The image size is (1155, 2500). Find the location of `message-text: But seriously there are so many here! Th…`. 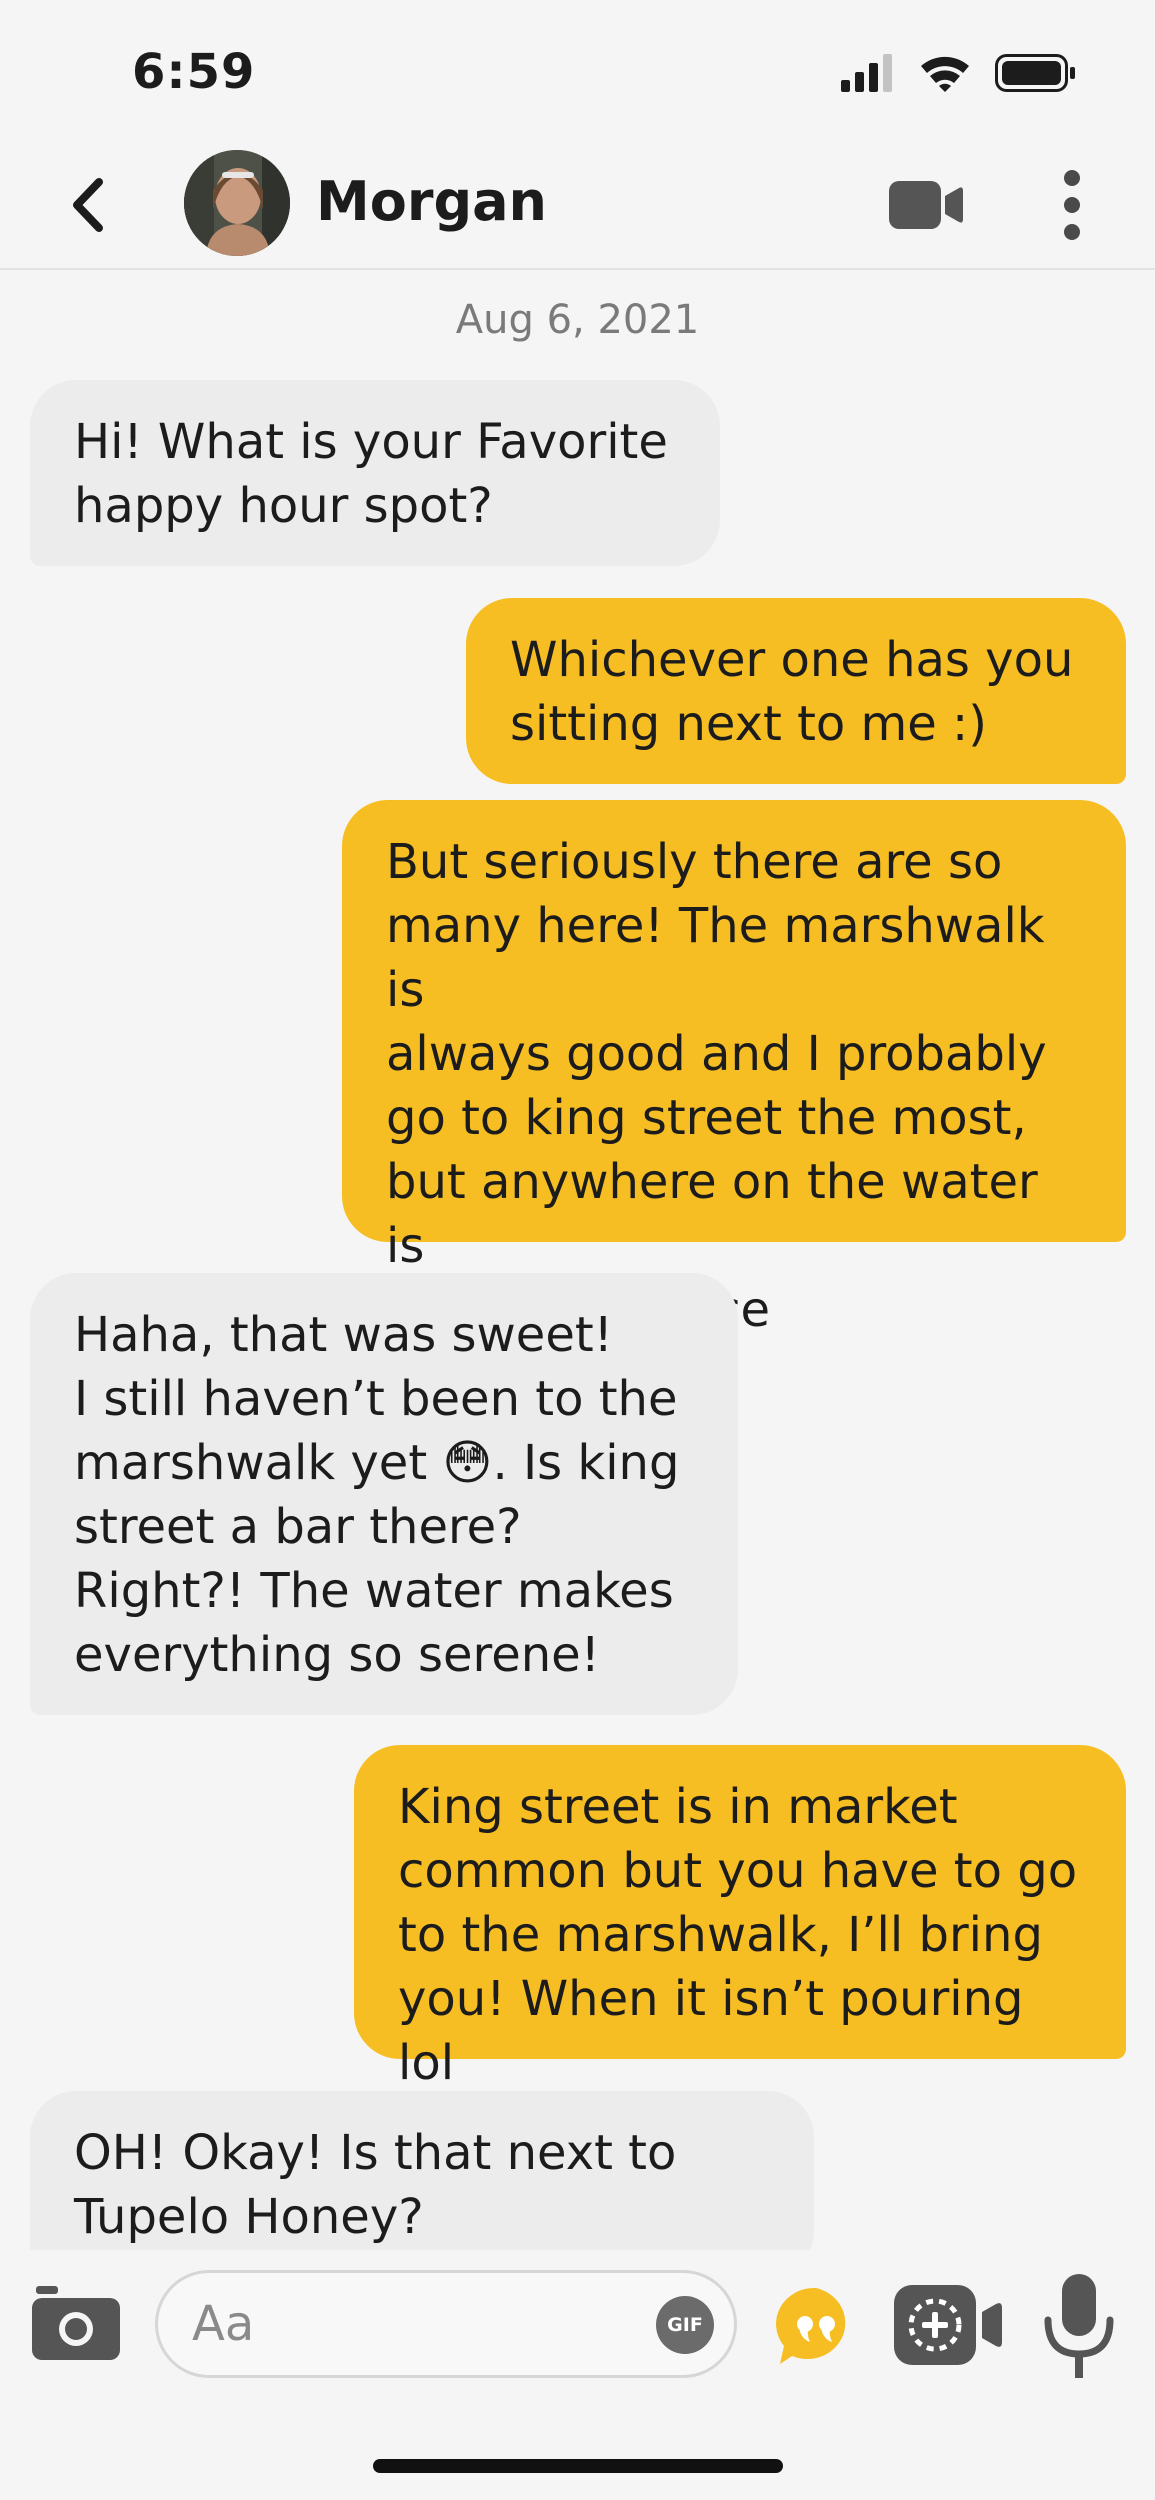

message-text: But seriously there are so many here! Th… is located at coordinates (716, 1086).